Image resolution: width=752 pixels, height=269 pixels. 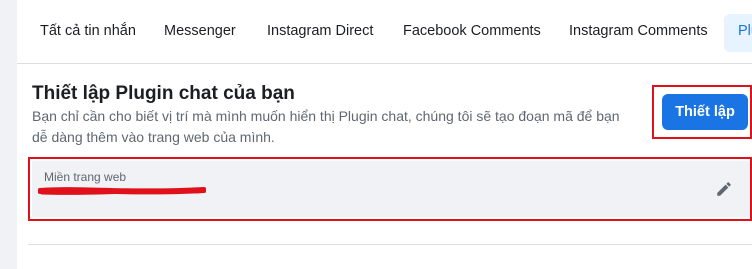 I want to click on setup-button: Thiết lập, so click(x=705, y=112).